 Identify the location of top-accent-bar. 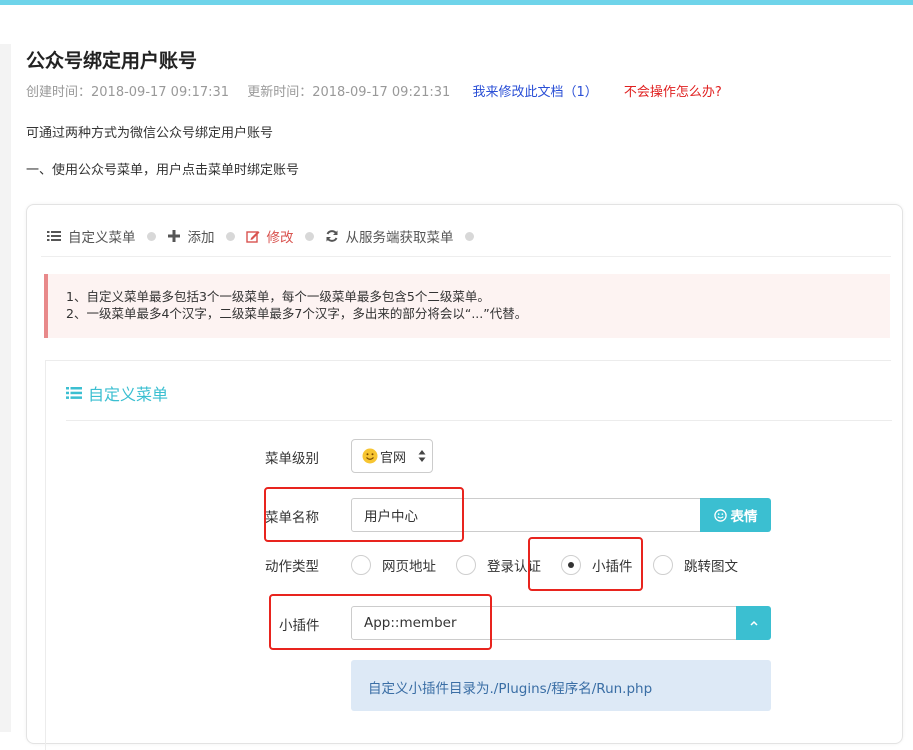
(456, 2).